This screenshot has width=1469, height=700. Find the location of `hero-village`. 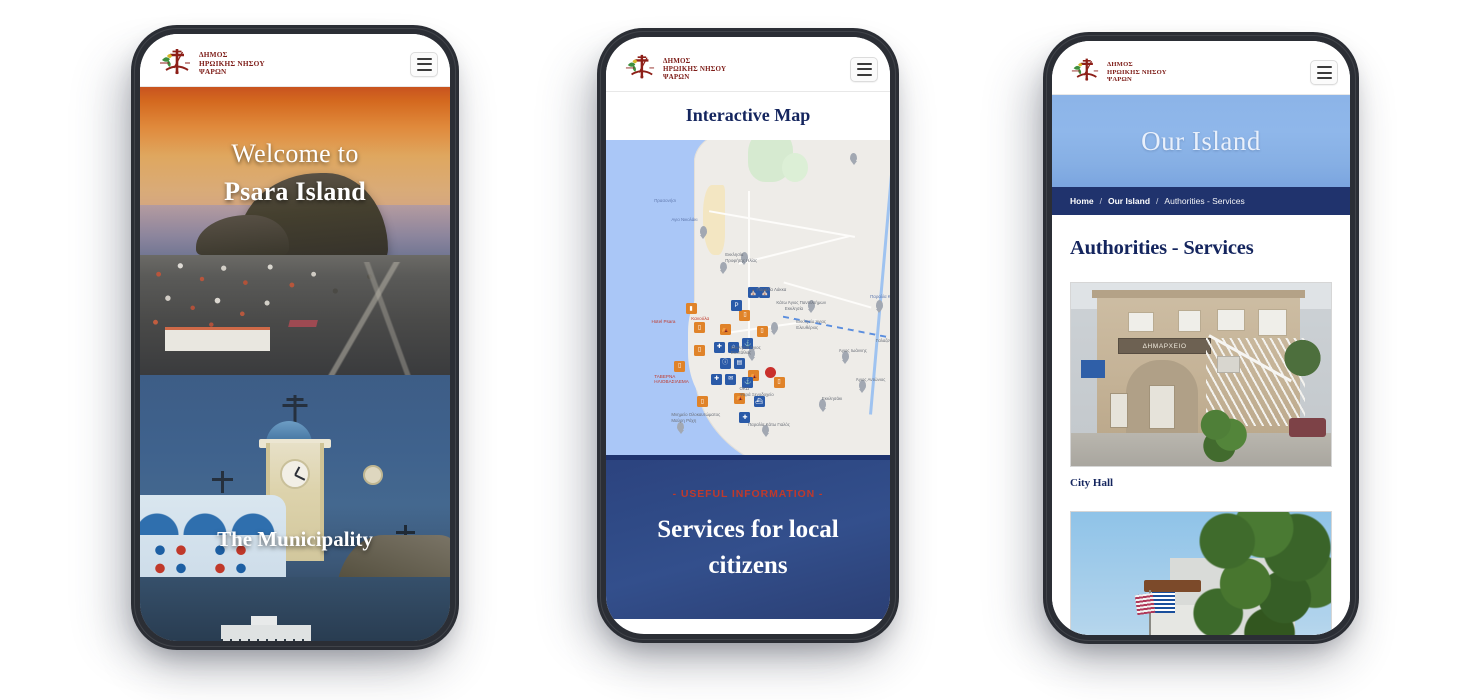

hero-village is located at coordinates (295, 315).